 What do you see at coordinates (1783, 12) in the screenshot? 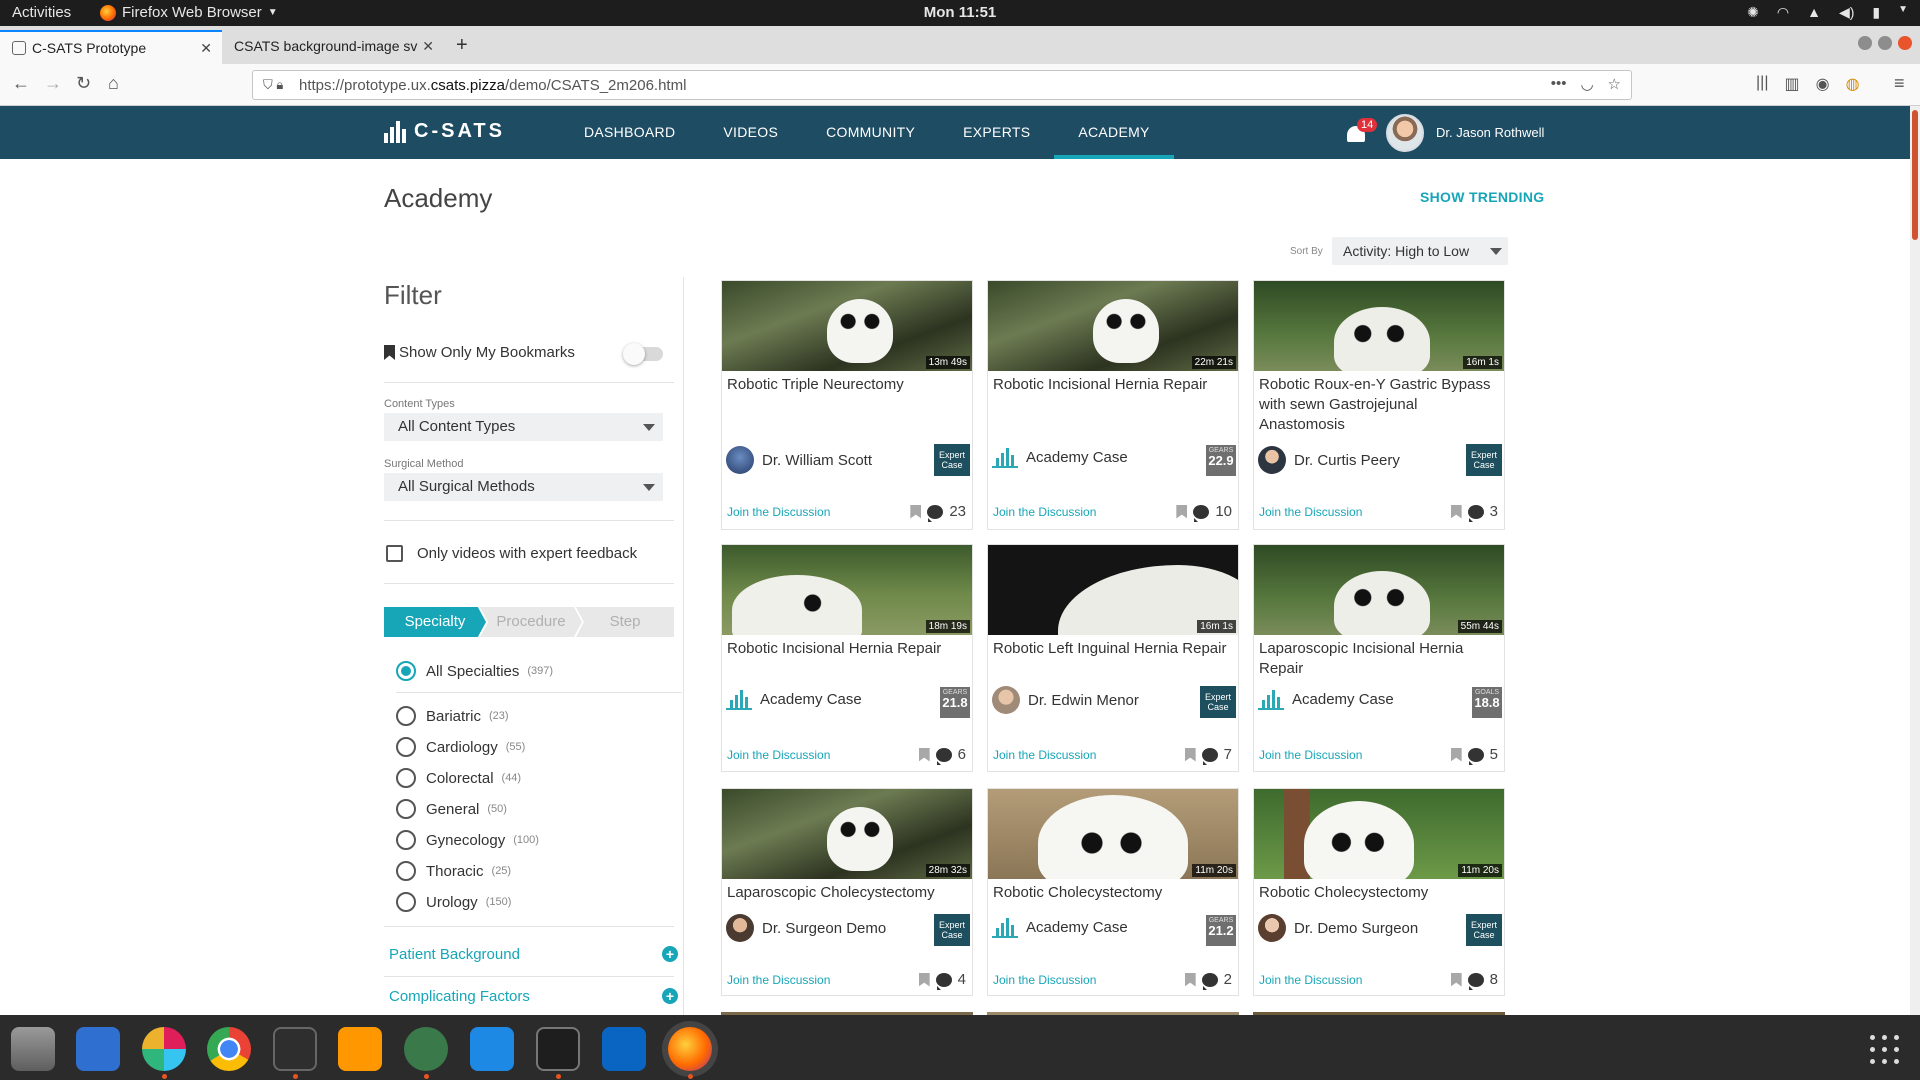
I see `wifi-icon: ◠` at bounding box center [1783, 12].